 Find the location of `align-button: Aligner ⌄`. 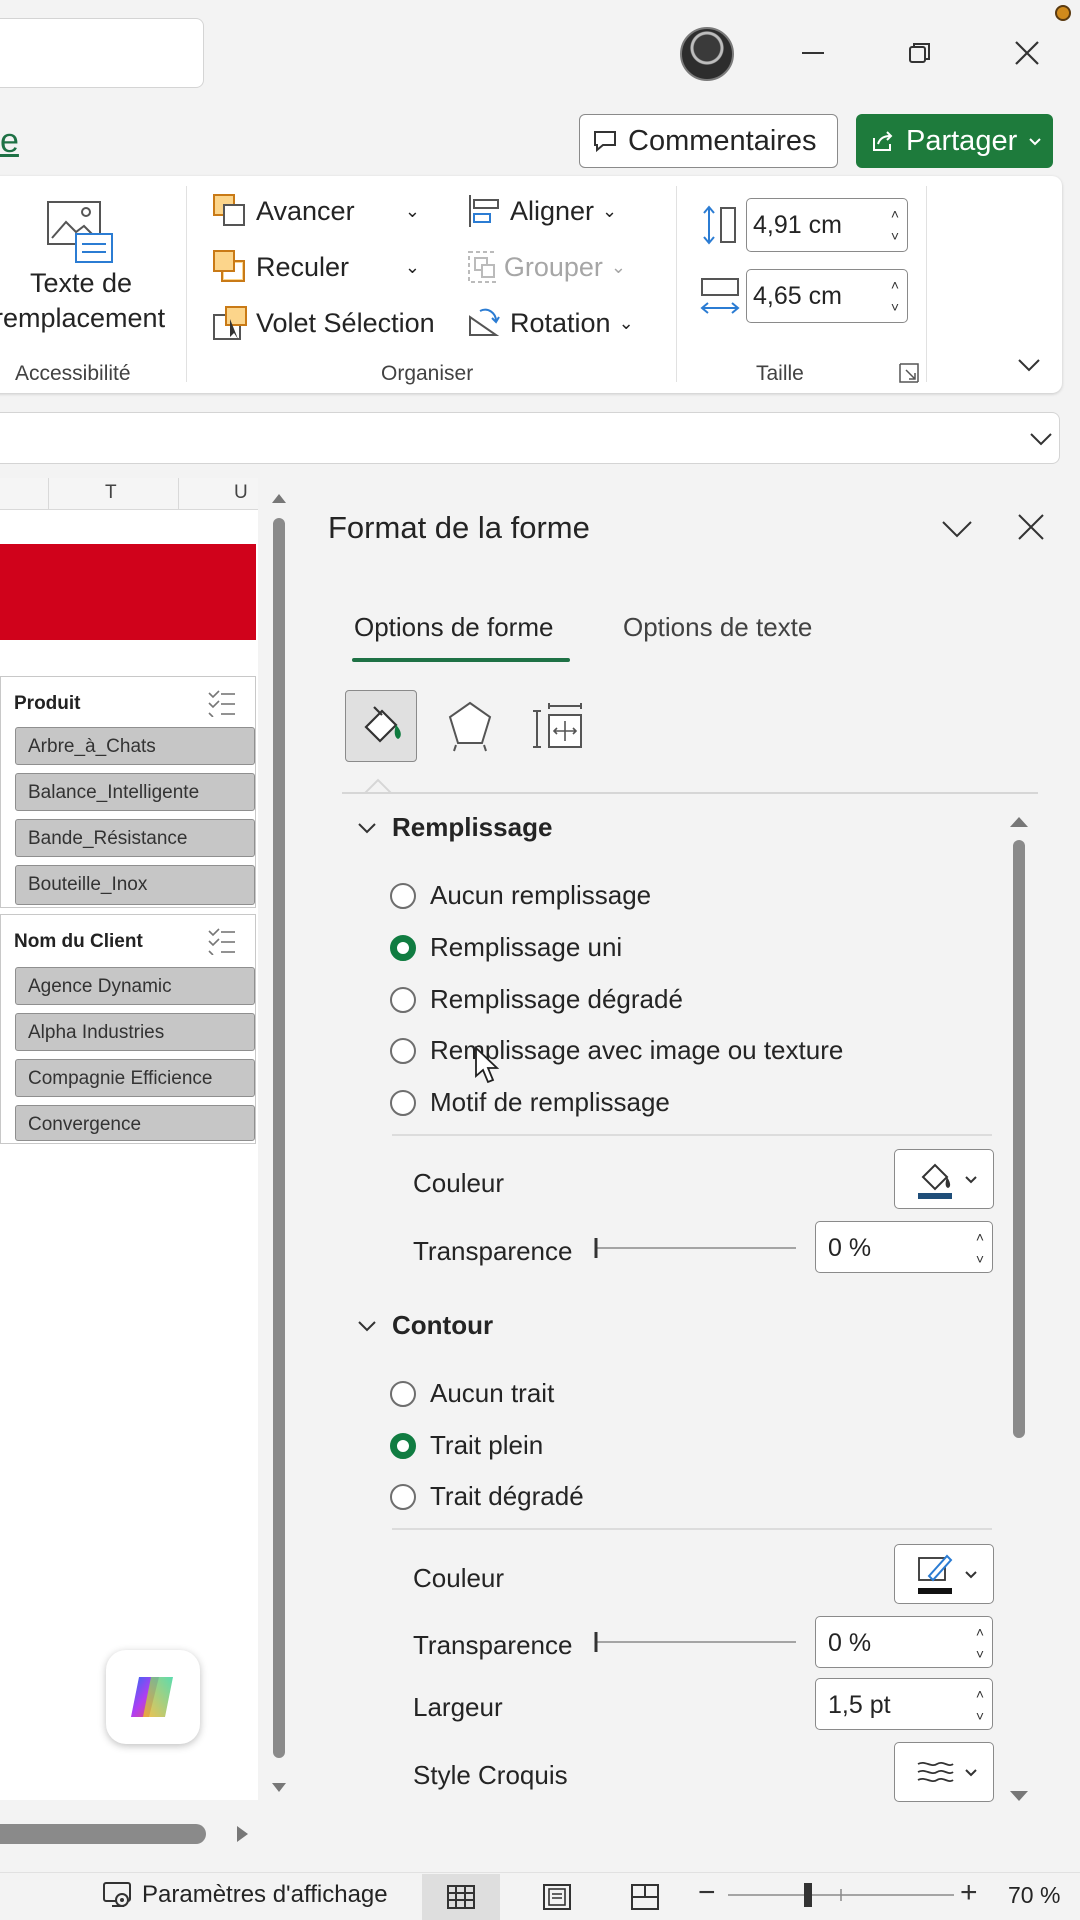

align-button: Aligner ⌄ is located at coordinates (546, 211).